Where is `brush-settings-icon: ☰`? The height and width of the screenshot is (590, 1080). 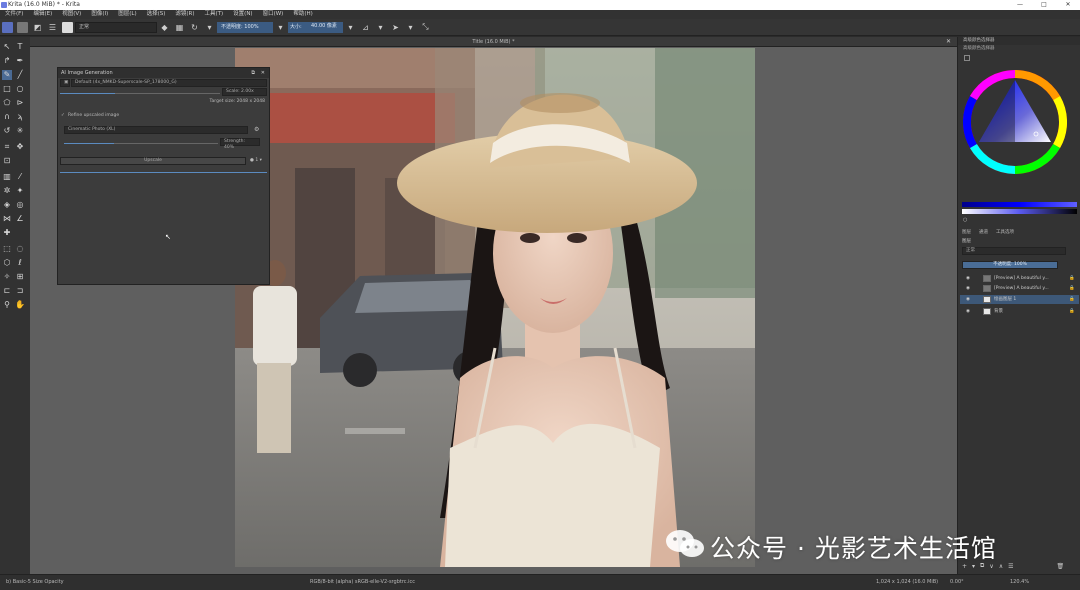 brush-settings-icon: ☰ is located at coordinates (52, 27).